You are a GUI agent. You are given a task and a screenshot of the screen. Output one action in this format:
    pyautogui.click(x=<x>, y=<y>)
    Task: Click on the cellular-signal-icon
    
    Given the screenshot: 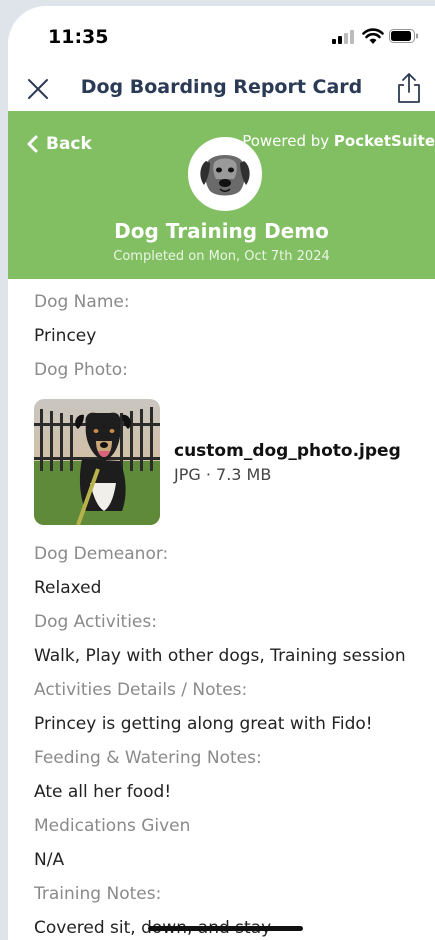 What is the action you would take?
    pyautogui.click(x=343, y=37)
    